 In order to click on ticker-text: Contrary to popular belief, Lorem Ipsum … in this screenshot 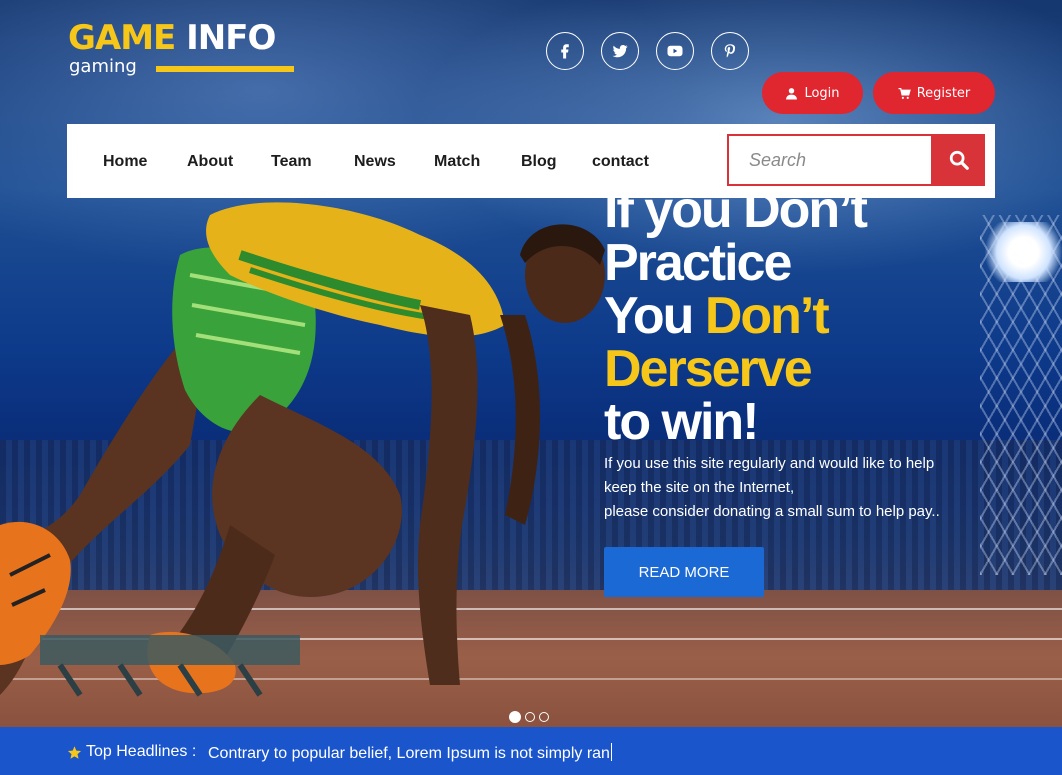, I will do `click(410, 753)`.